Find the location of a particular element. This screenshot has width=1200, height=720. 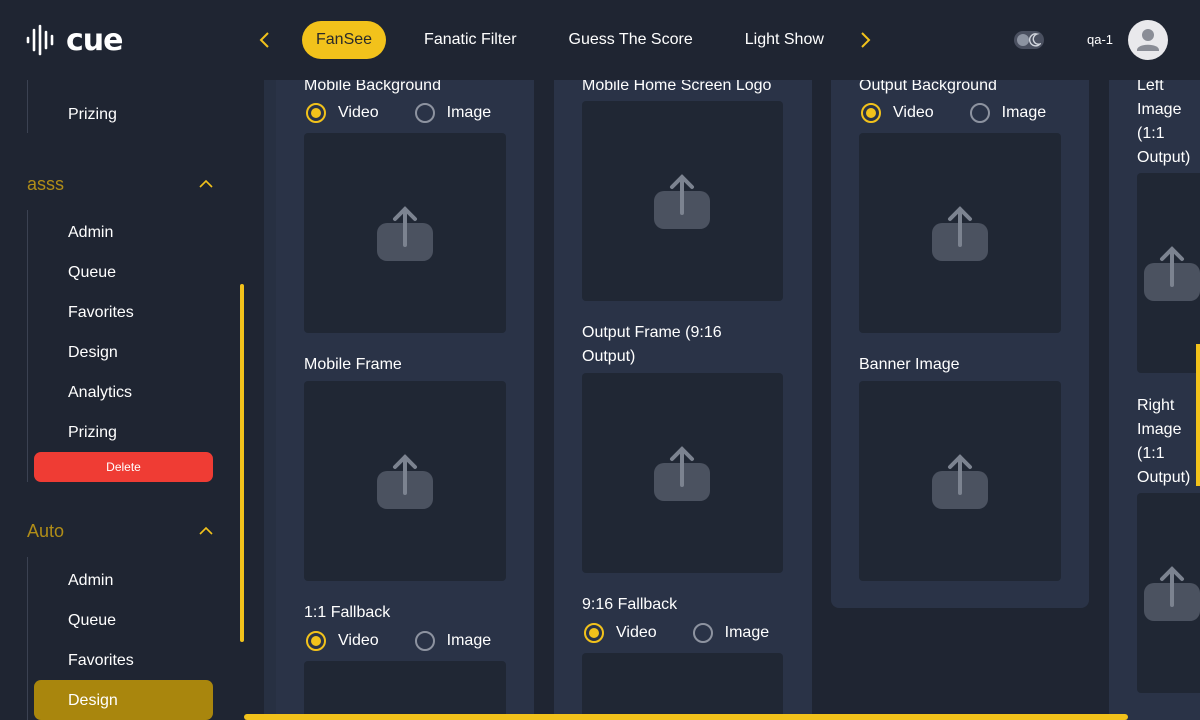

tab-light-show: Light Show is located at coordinates (784, 40).